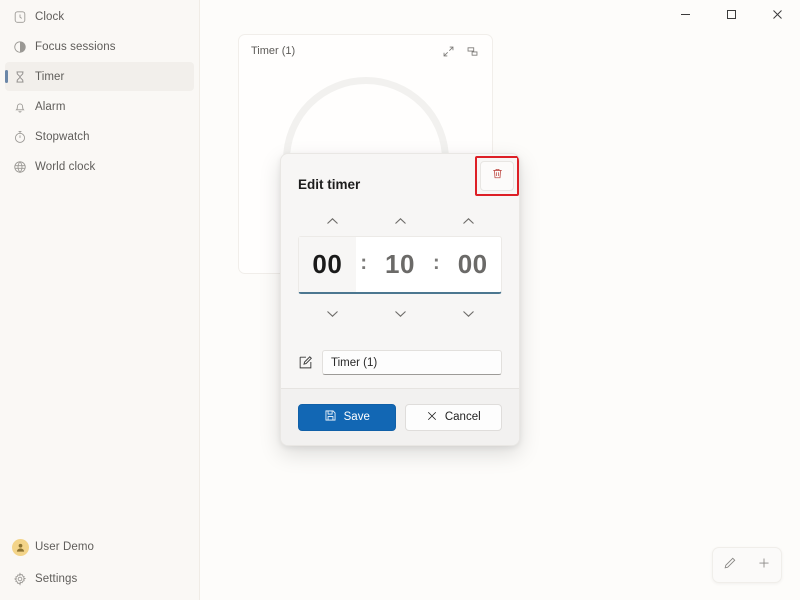  I want to click on minimize-icon, so click(685, 14).